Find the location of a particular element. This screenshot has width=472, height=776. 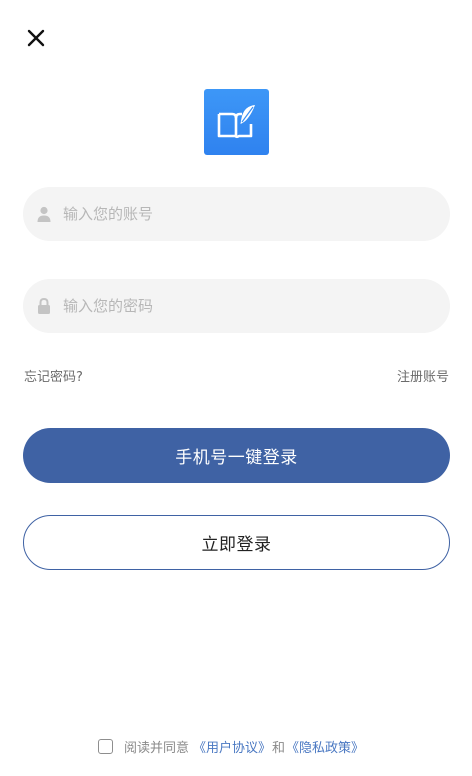

password-input is located at coordinates (243, 306).